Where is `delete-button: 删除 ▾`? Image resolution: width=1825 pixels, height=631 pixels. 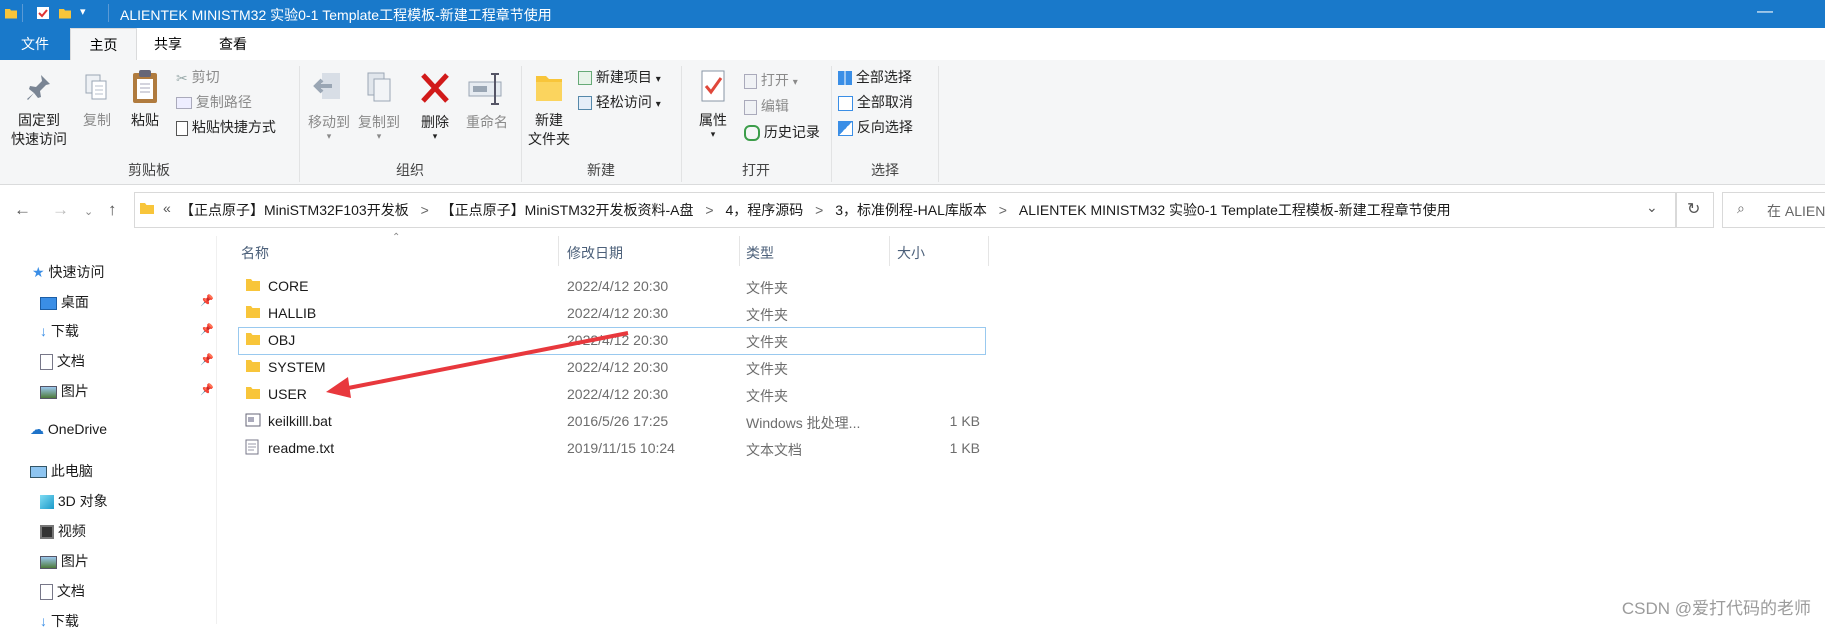
delete-button: 删除 ▾ is located at coordinates (435, 105).